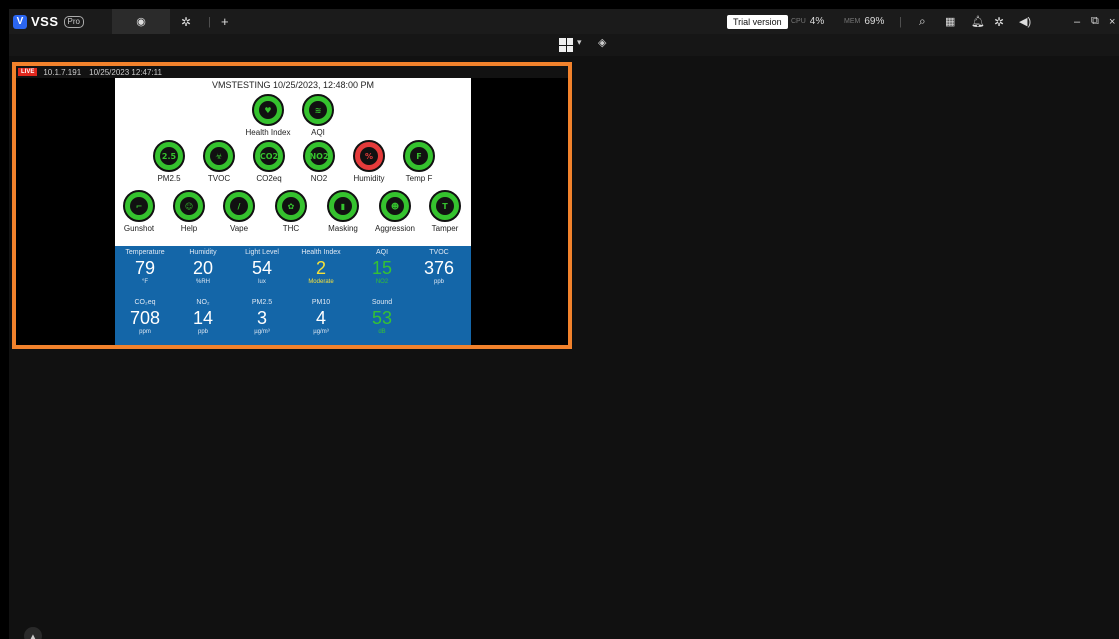 This screenshot has width=1119, height=639. Describe the element at coordinates (852, 21) in the screenshot. I see `mem-label: MEM` at that location.